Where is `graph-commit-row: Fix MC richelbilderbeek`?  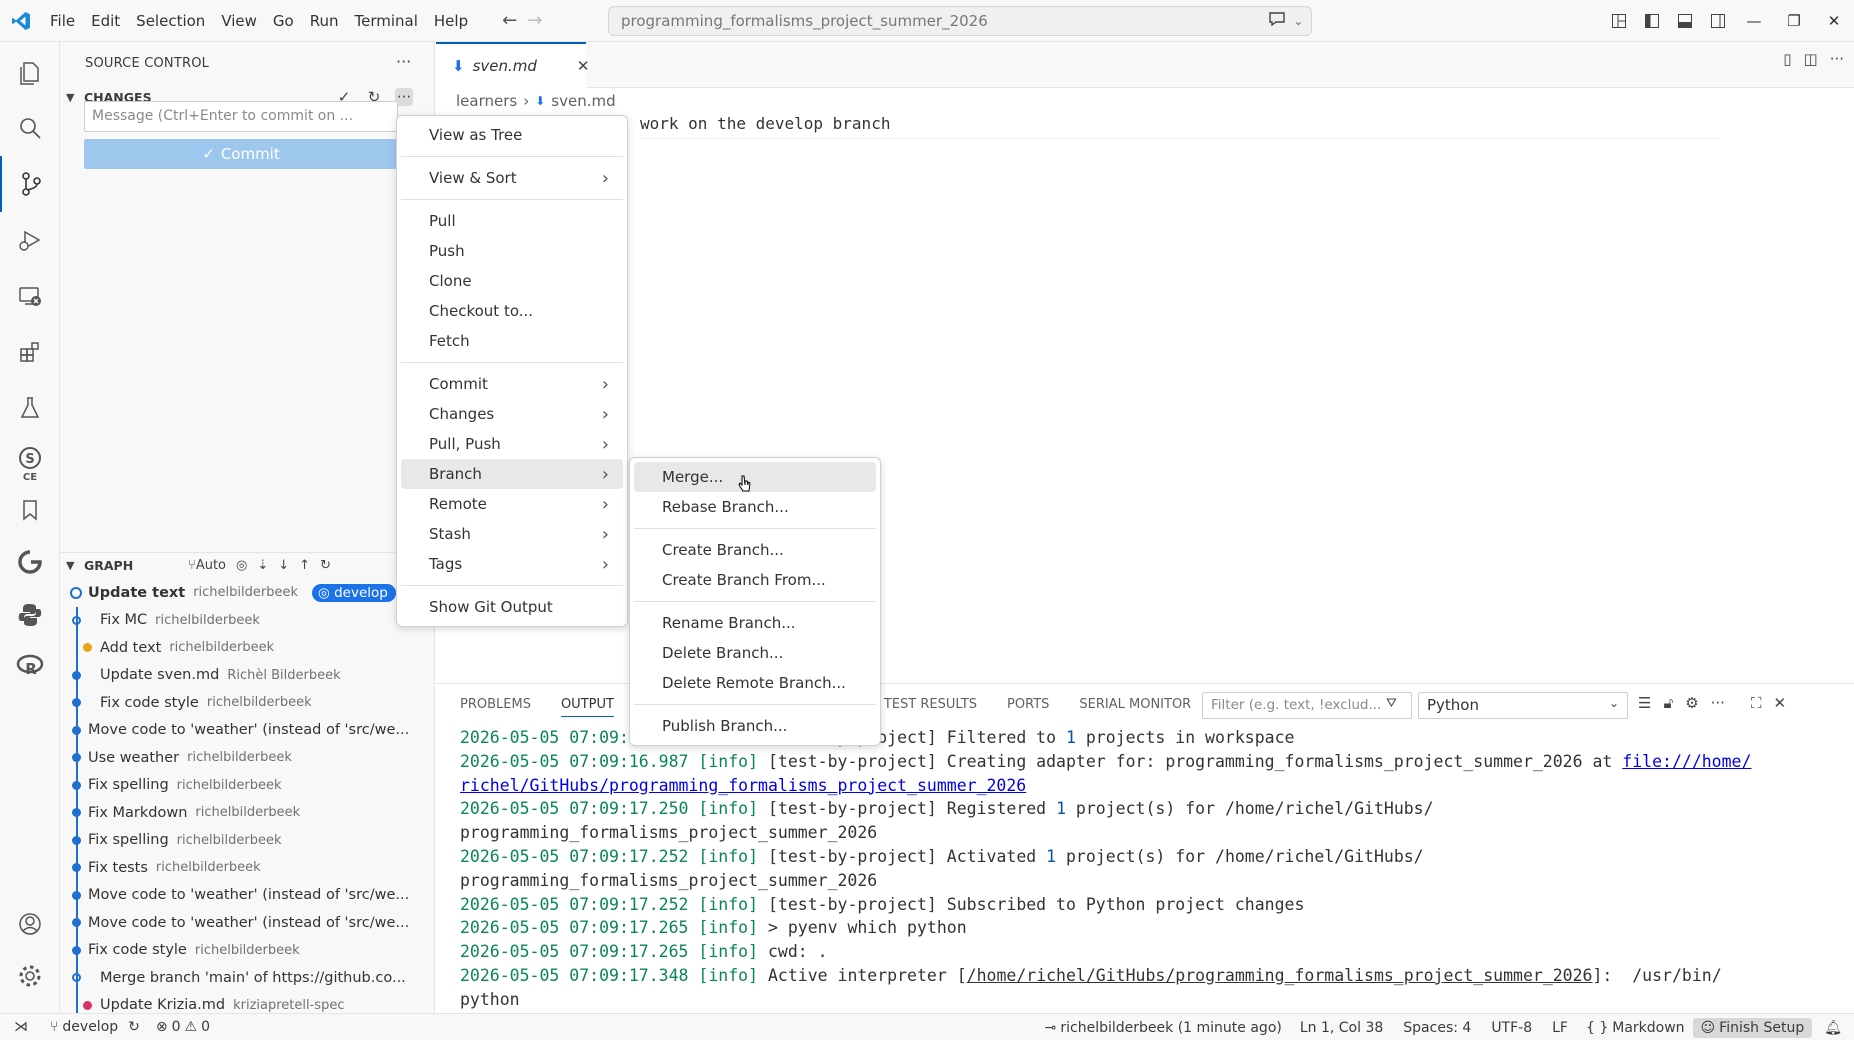 graph-commit-row: Fix MC richelbilderbeek is located at coordinates (247, 620).